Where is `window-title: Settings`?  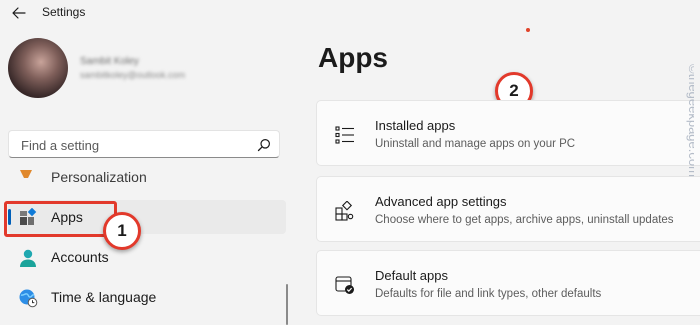
window-title: Settings is located at coordinates (64, 12).